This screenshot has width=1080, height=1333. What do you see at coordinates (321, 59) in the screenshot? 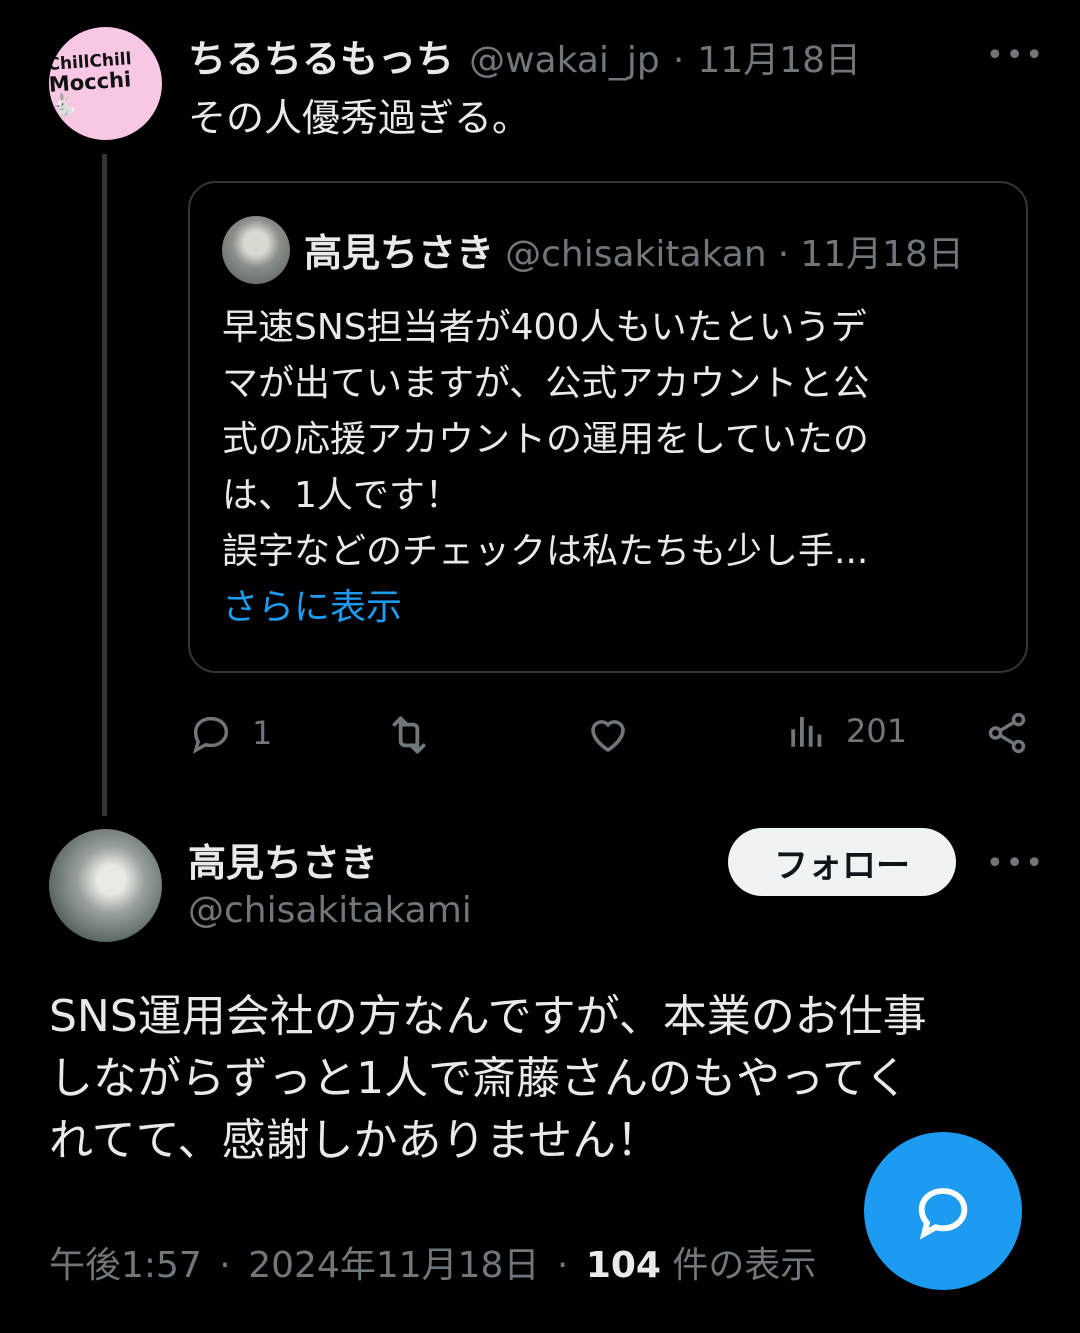
I see `reply-display-name: ちるちるもっち` at bounding box center [321, 59].